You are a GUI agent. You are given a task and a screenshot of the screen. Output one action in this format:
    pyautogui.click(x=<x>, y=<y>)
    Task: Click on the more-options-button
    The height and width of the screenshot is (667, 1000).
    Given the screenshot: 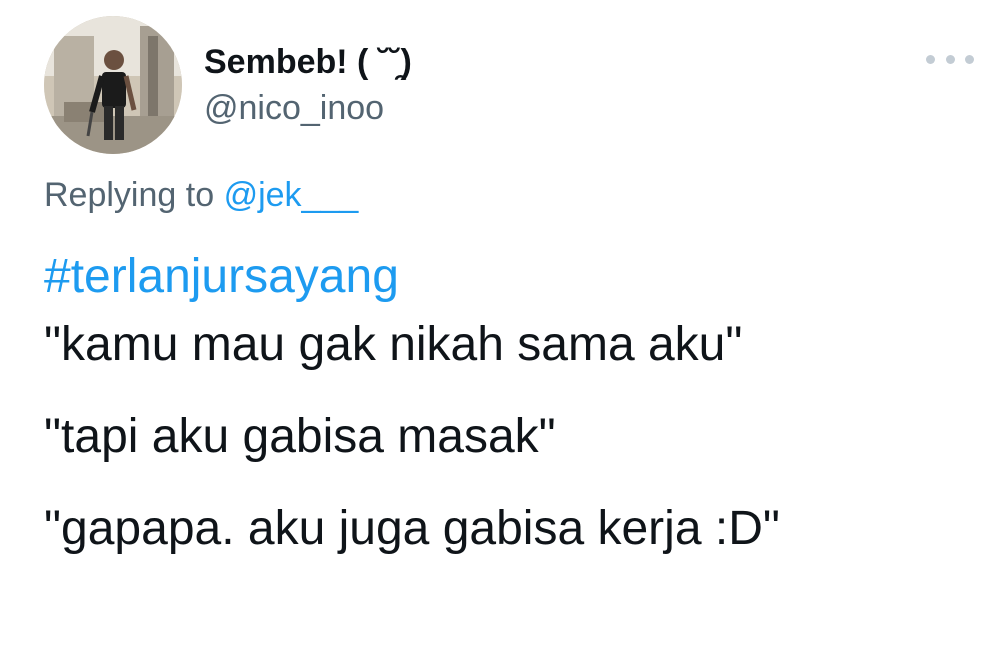 What is the action you would take?
    pyautogui.click(x=950, y=59)
    